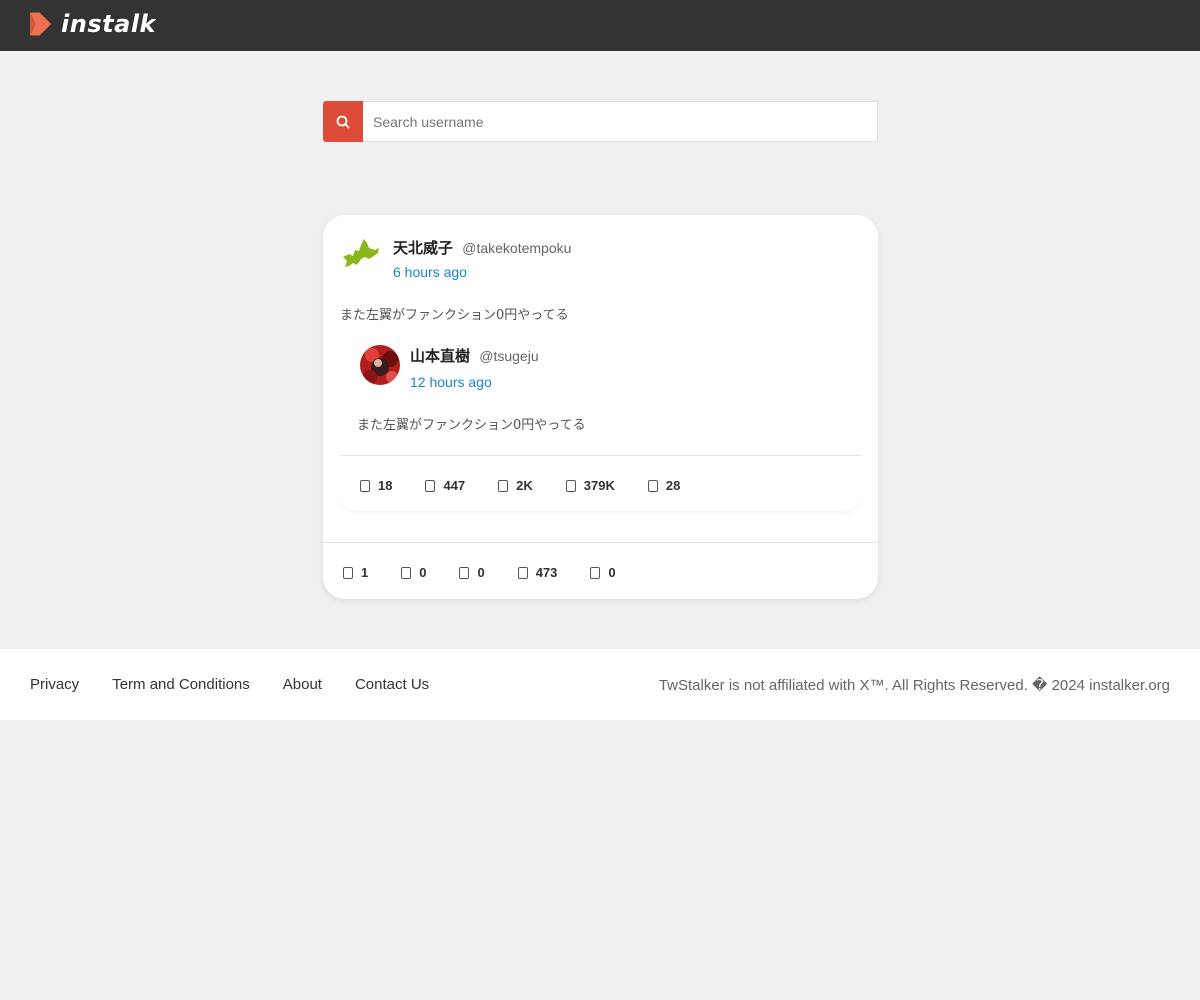  What do you see at coordinates (440, 356) in the screenshot?
I see `quoted-author-name-text: 山本直樹` at bounding box center [440, 356].